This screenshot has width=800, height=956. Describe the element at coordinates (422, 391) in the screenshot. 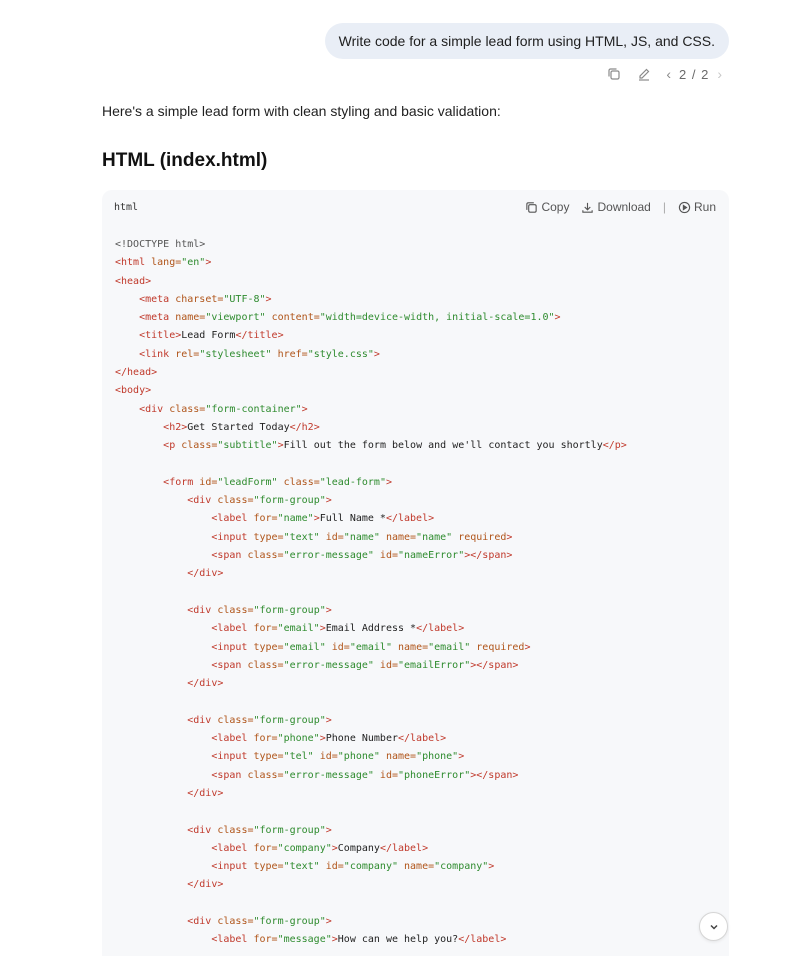

I see `code-line: <body>` at that location.